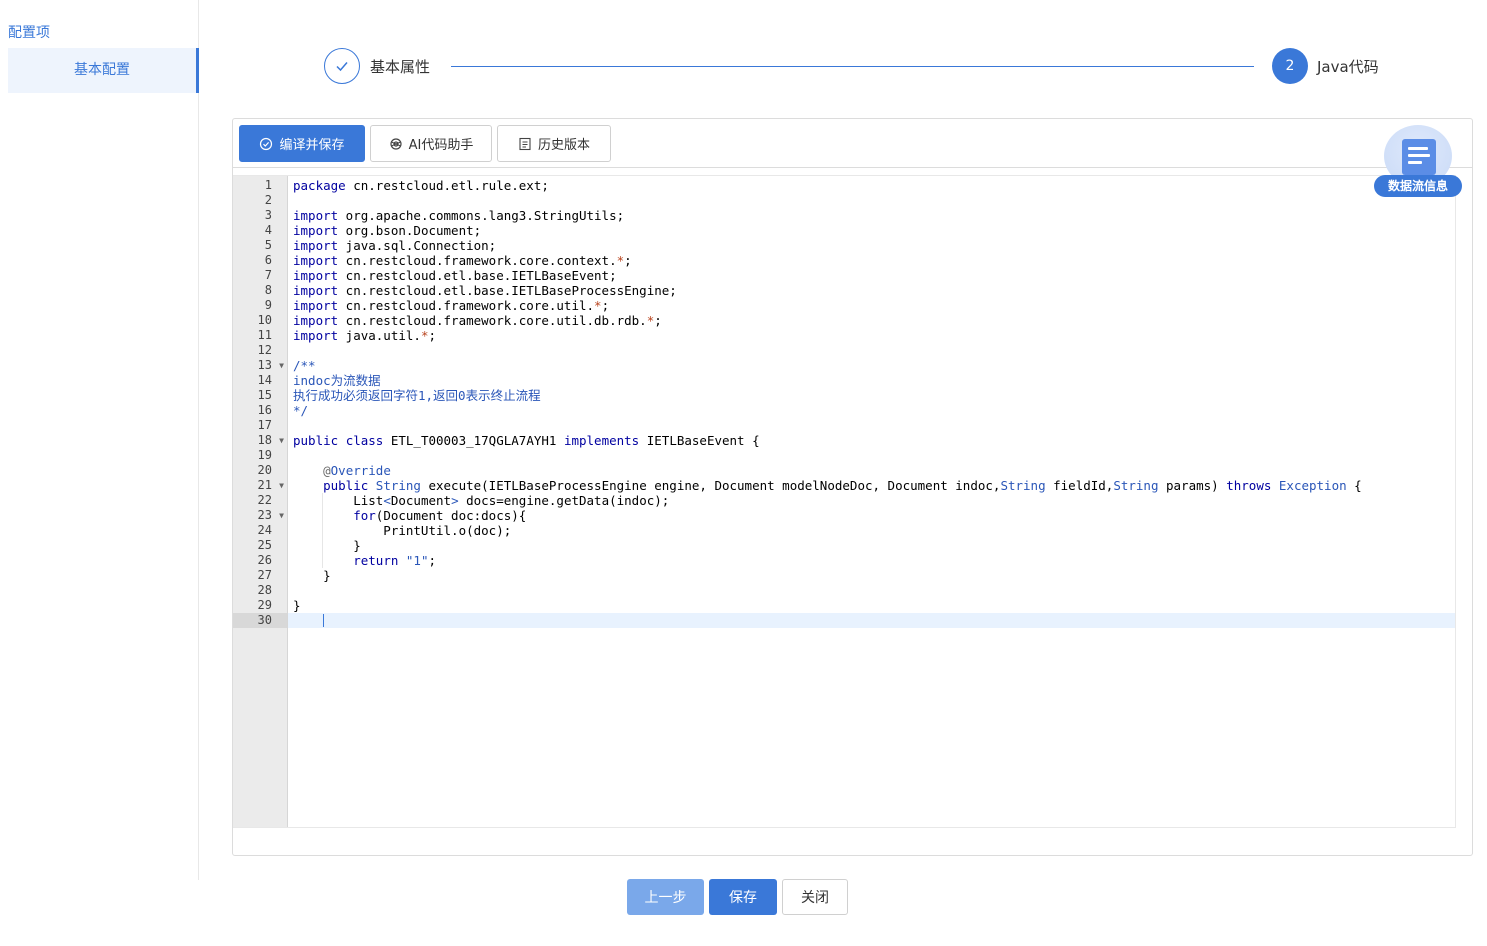  Describe the element at coordinates (268, 290) in the screenshot. I see `line-number-text: 8` at that location.